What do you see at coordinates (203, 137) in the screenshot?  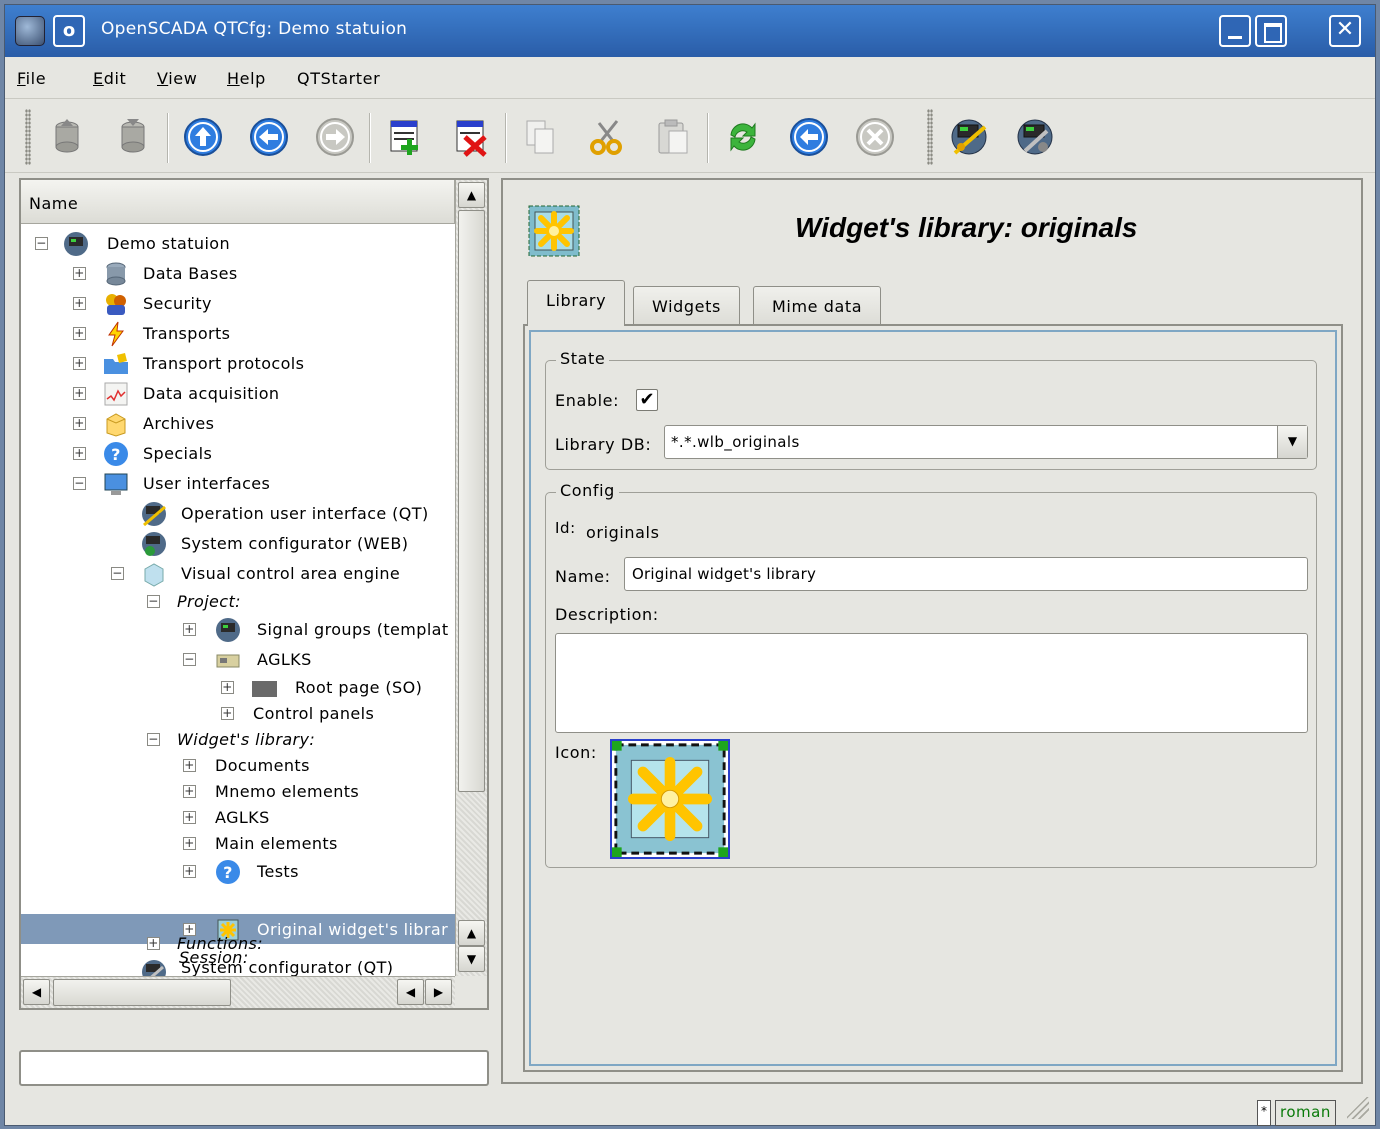 I see `up-icon` at bounding box center [203, 137].